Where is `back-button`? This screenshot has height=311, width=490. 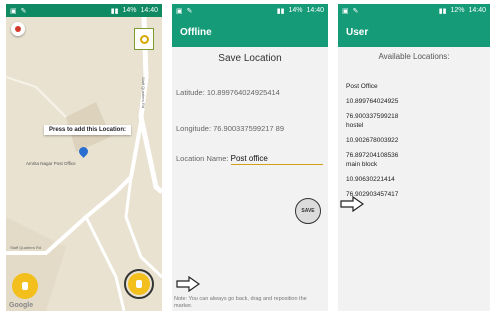 back-button is located at coordinates (18, 29).